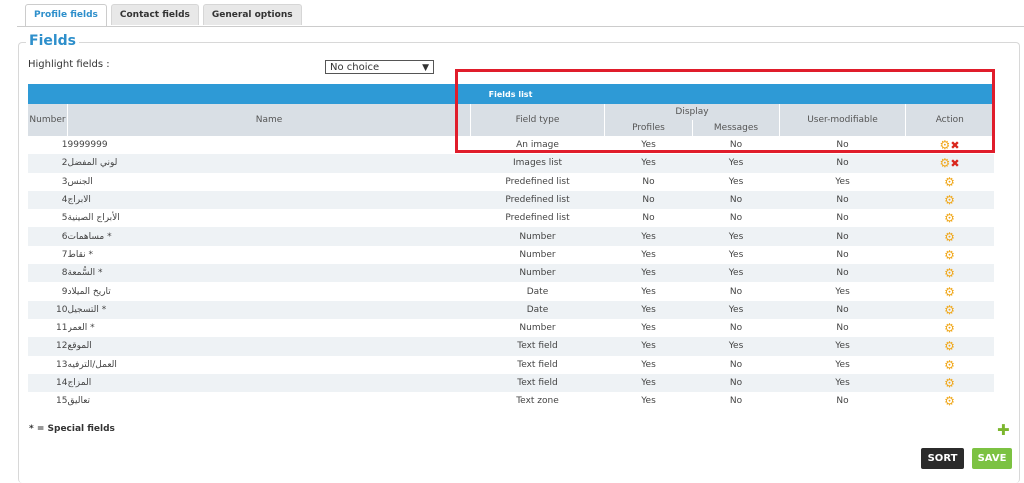 The image size is (1024, 483). I want to click on highlight-selected-value: No choice, so click(355, 67).